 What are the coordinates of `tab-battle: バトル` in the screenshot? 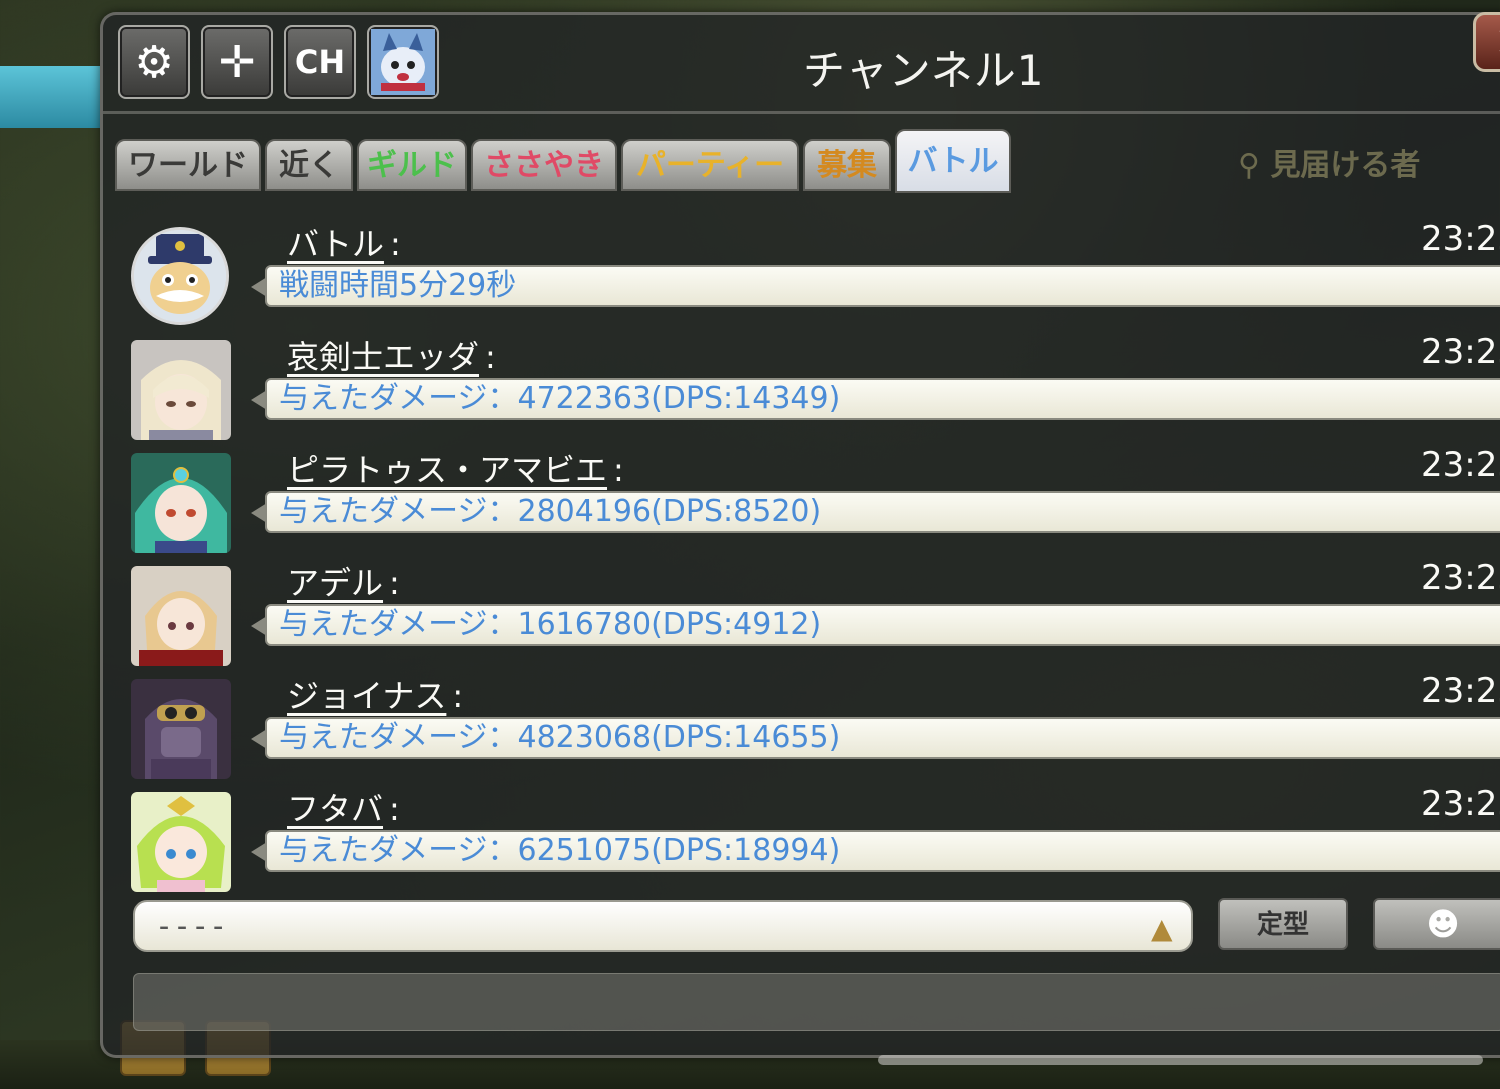 It's located at (953, 161).